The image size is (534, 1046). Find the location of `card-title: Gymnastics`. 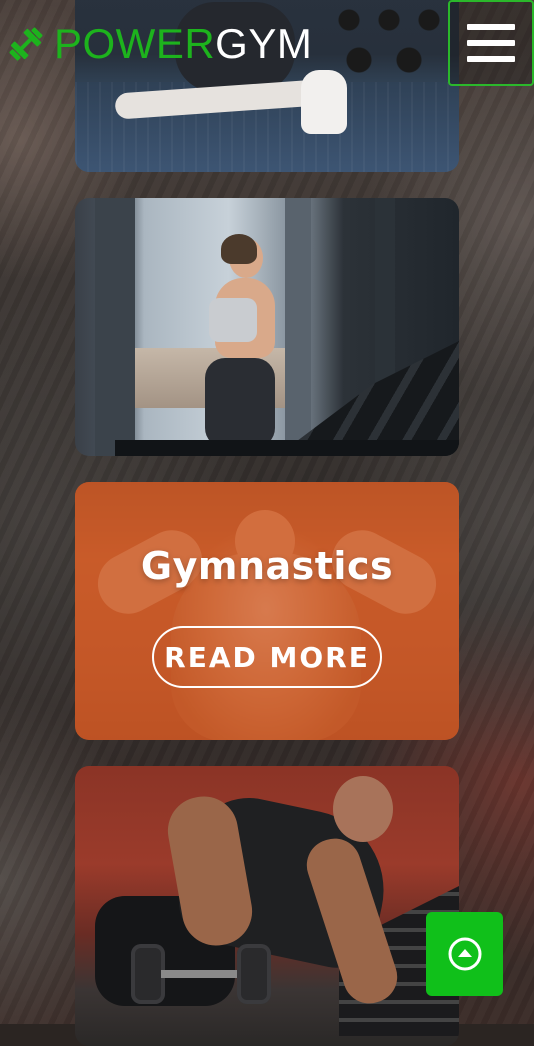

card-title: Gymnastics is located at coordinates (267, 566).